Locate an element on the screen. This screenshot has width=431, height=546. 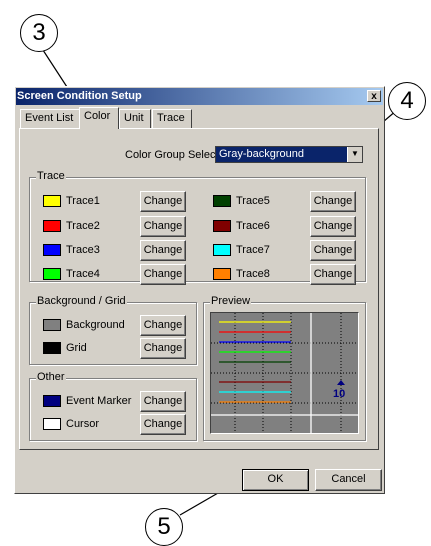
trace6-change-button: Change is located at coordinates (333, 226).